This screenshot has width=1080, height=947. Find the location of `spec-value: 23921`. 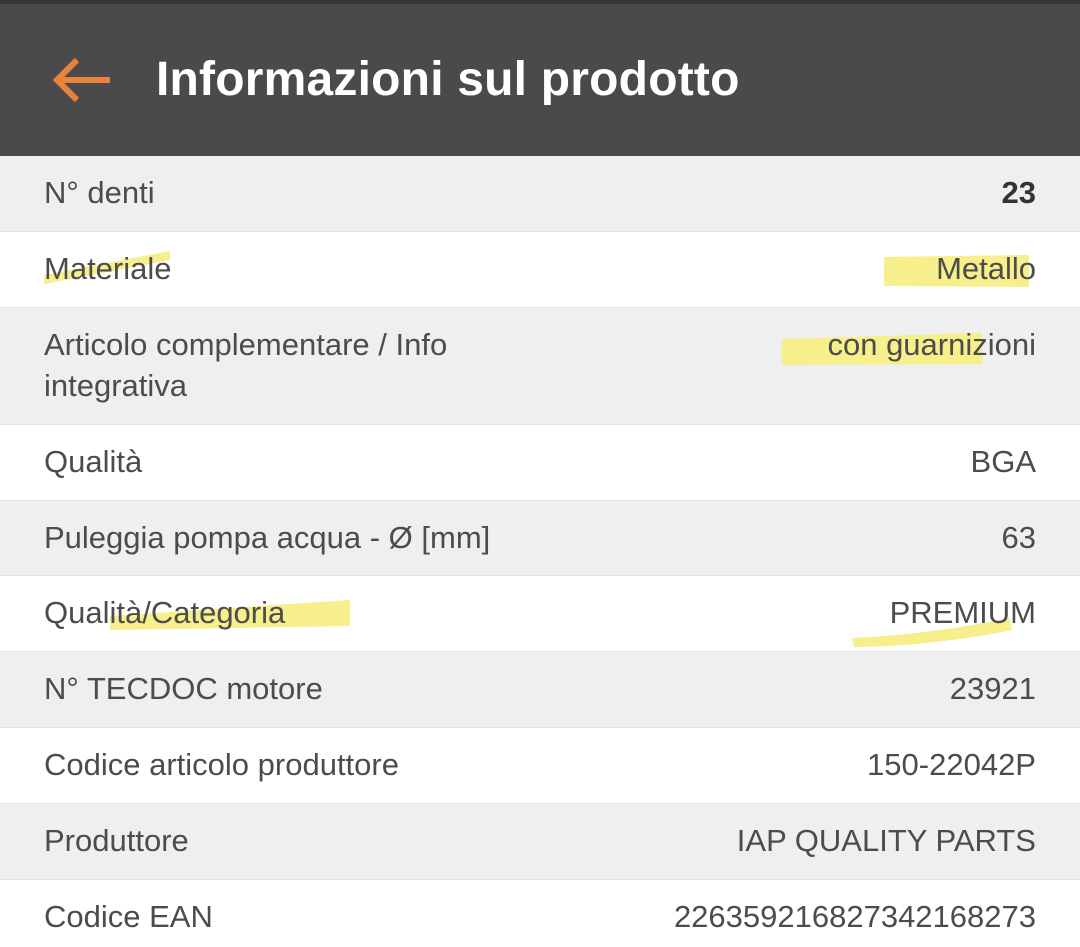

spec-value: 23921 is located at coordinates (992, 689).